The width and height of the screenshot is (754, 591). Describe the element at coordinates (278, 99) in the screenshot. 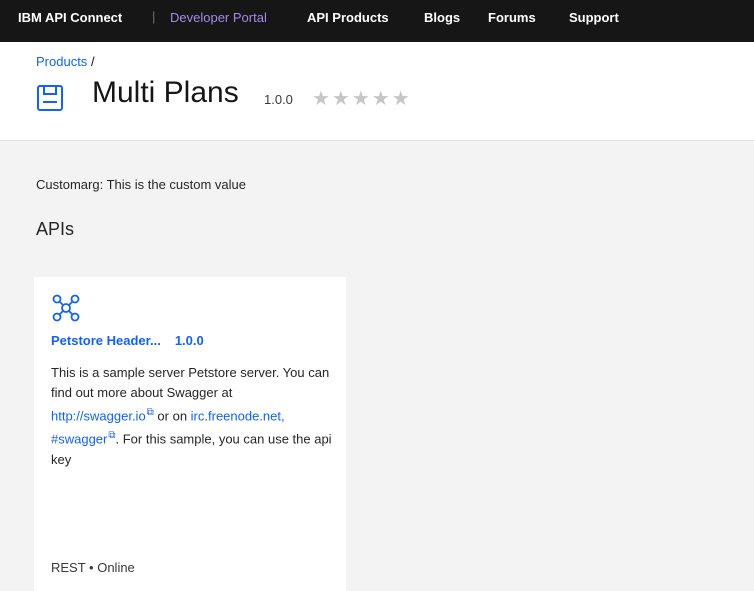

I see `product-version: 1.0.0` at that location.